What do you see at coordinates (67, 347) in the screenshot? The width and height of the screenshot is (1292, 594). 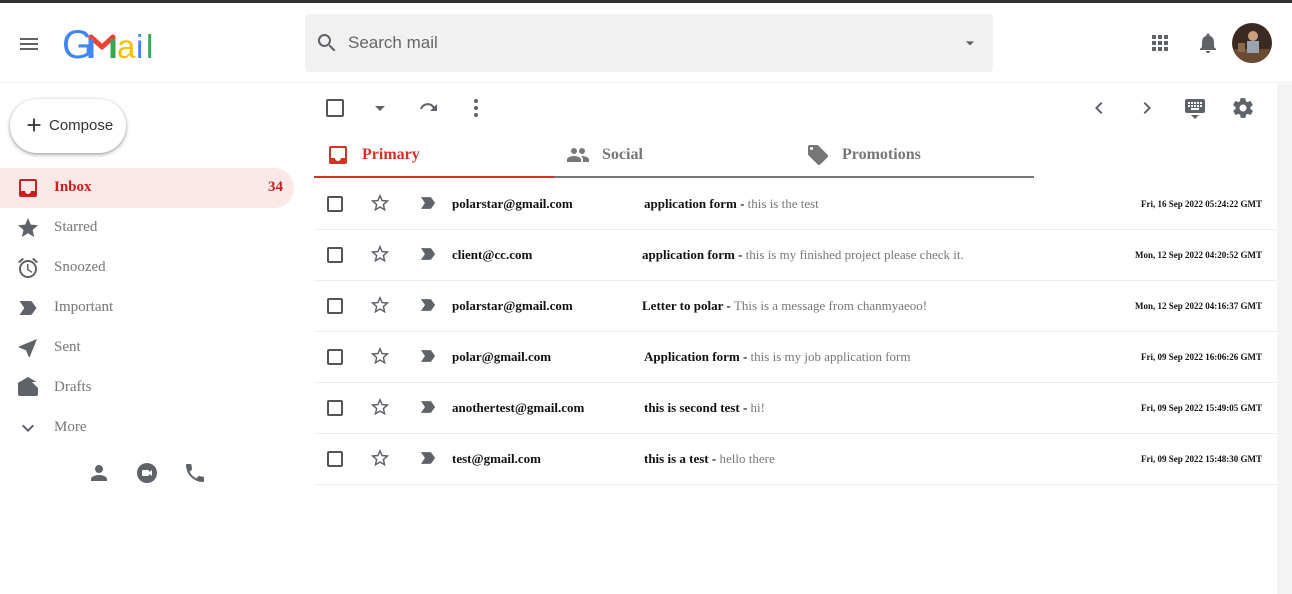 I see `sidebar-item-label: Sent` at bounding box center [67, 347].